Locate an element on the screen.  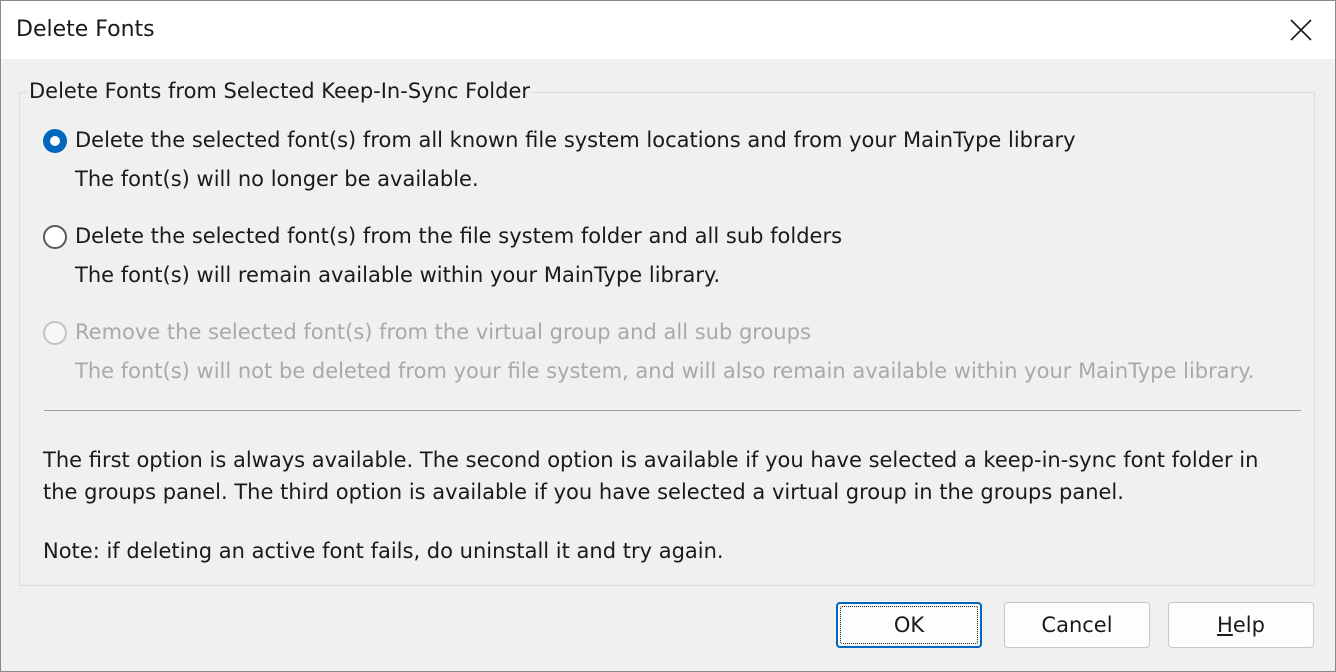
window-title: Delete Fonts is located at coordinates (85, 29).